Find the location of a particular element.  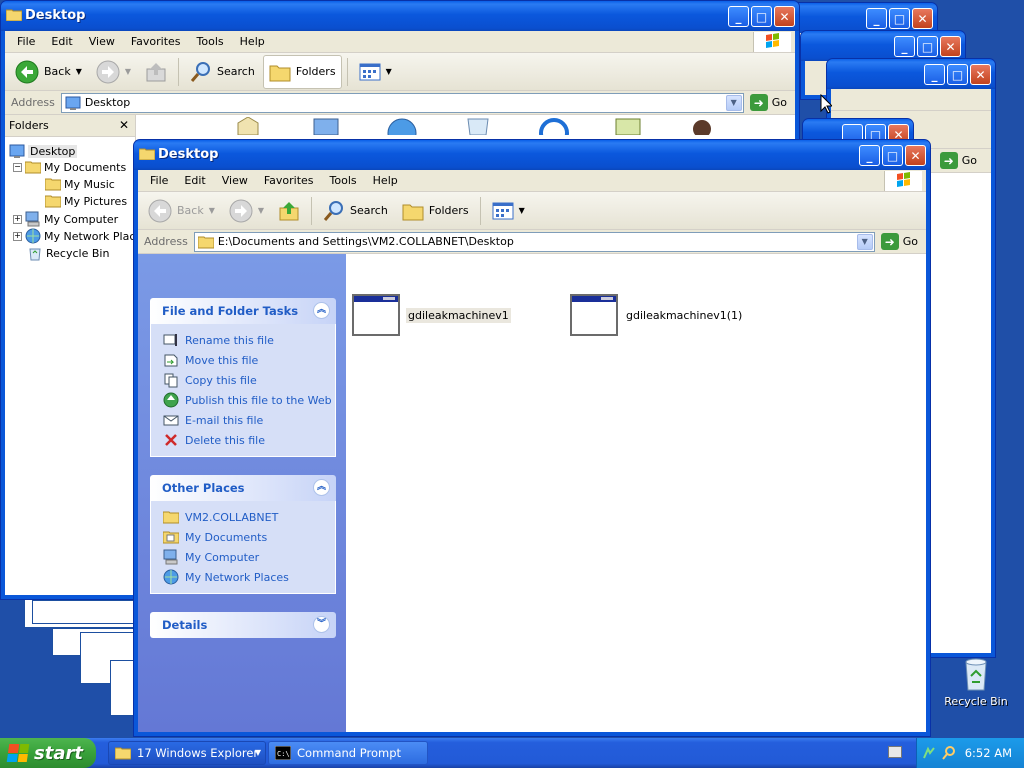

network-tray-icon is located at coordinates (929, 753).